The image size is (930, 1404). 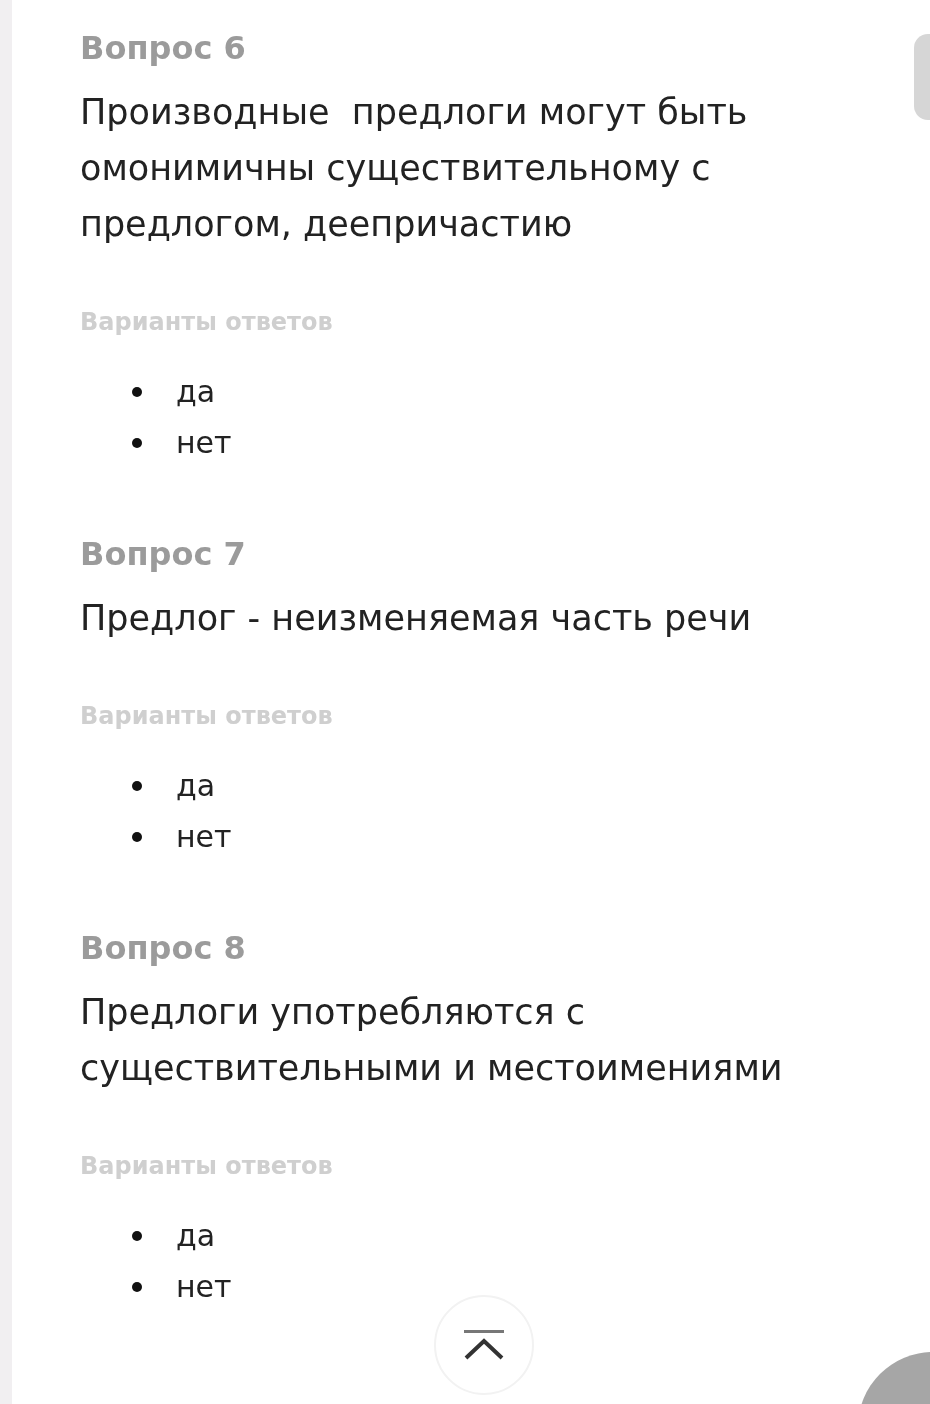 I want to click on scroll-top-icon, so click(x=484, y=1345).